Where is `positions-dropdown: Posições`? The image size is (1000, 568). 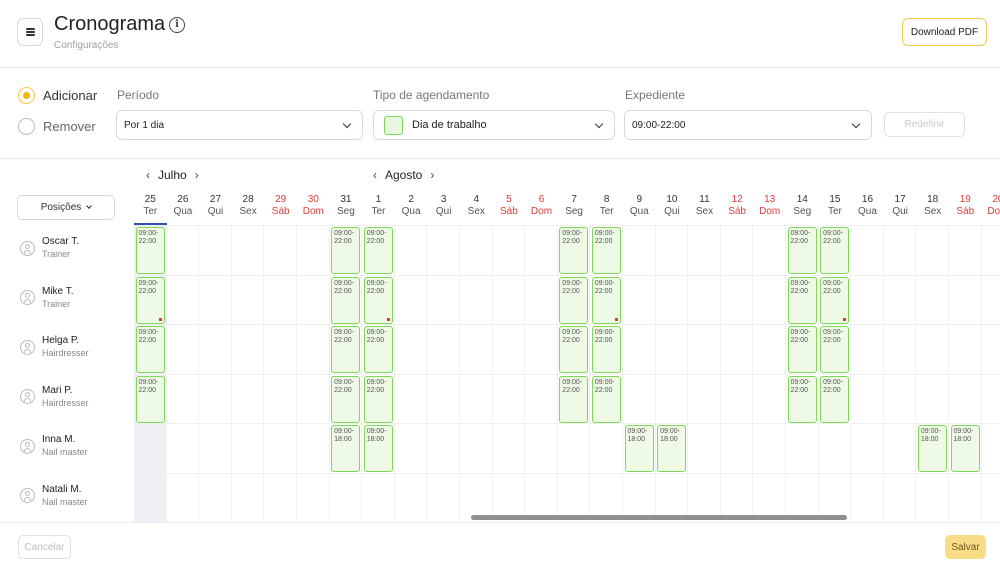 positions-dropdown: Posições is located at coordinates (66, 207).